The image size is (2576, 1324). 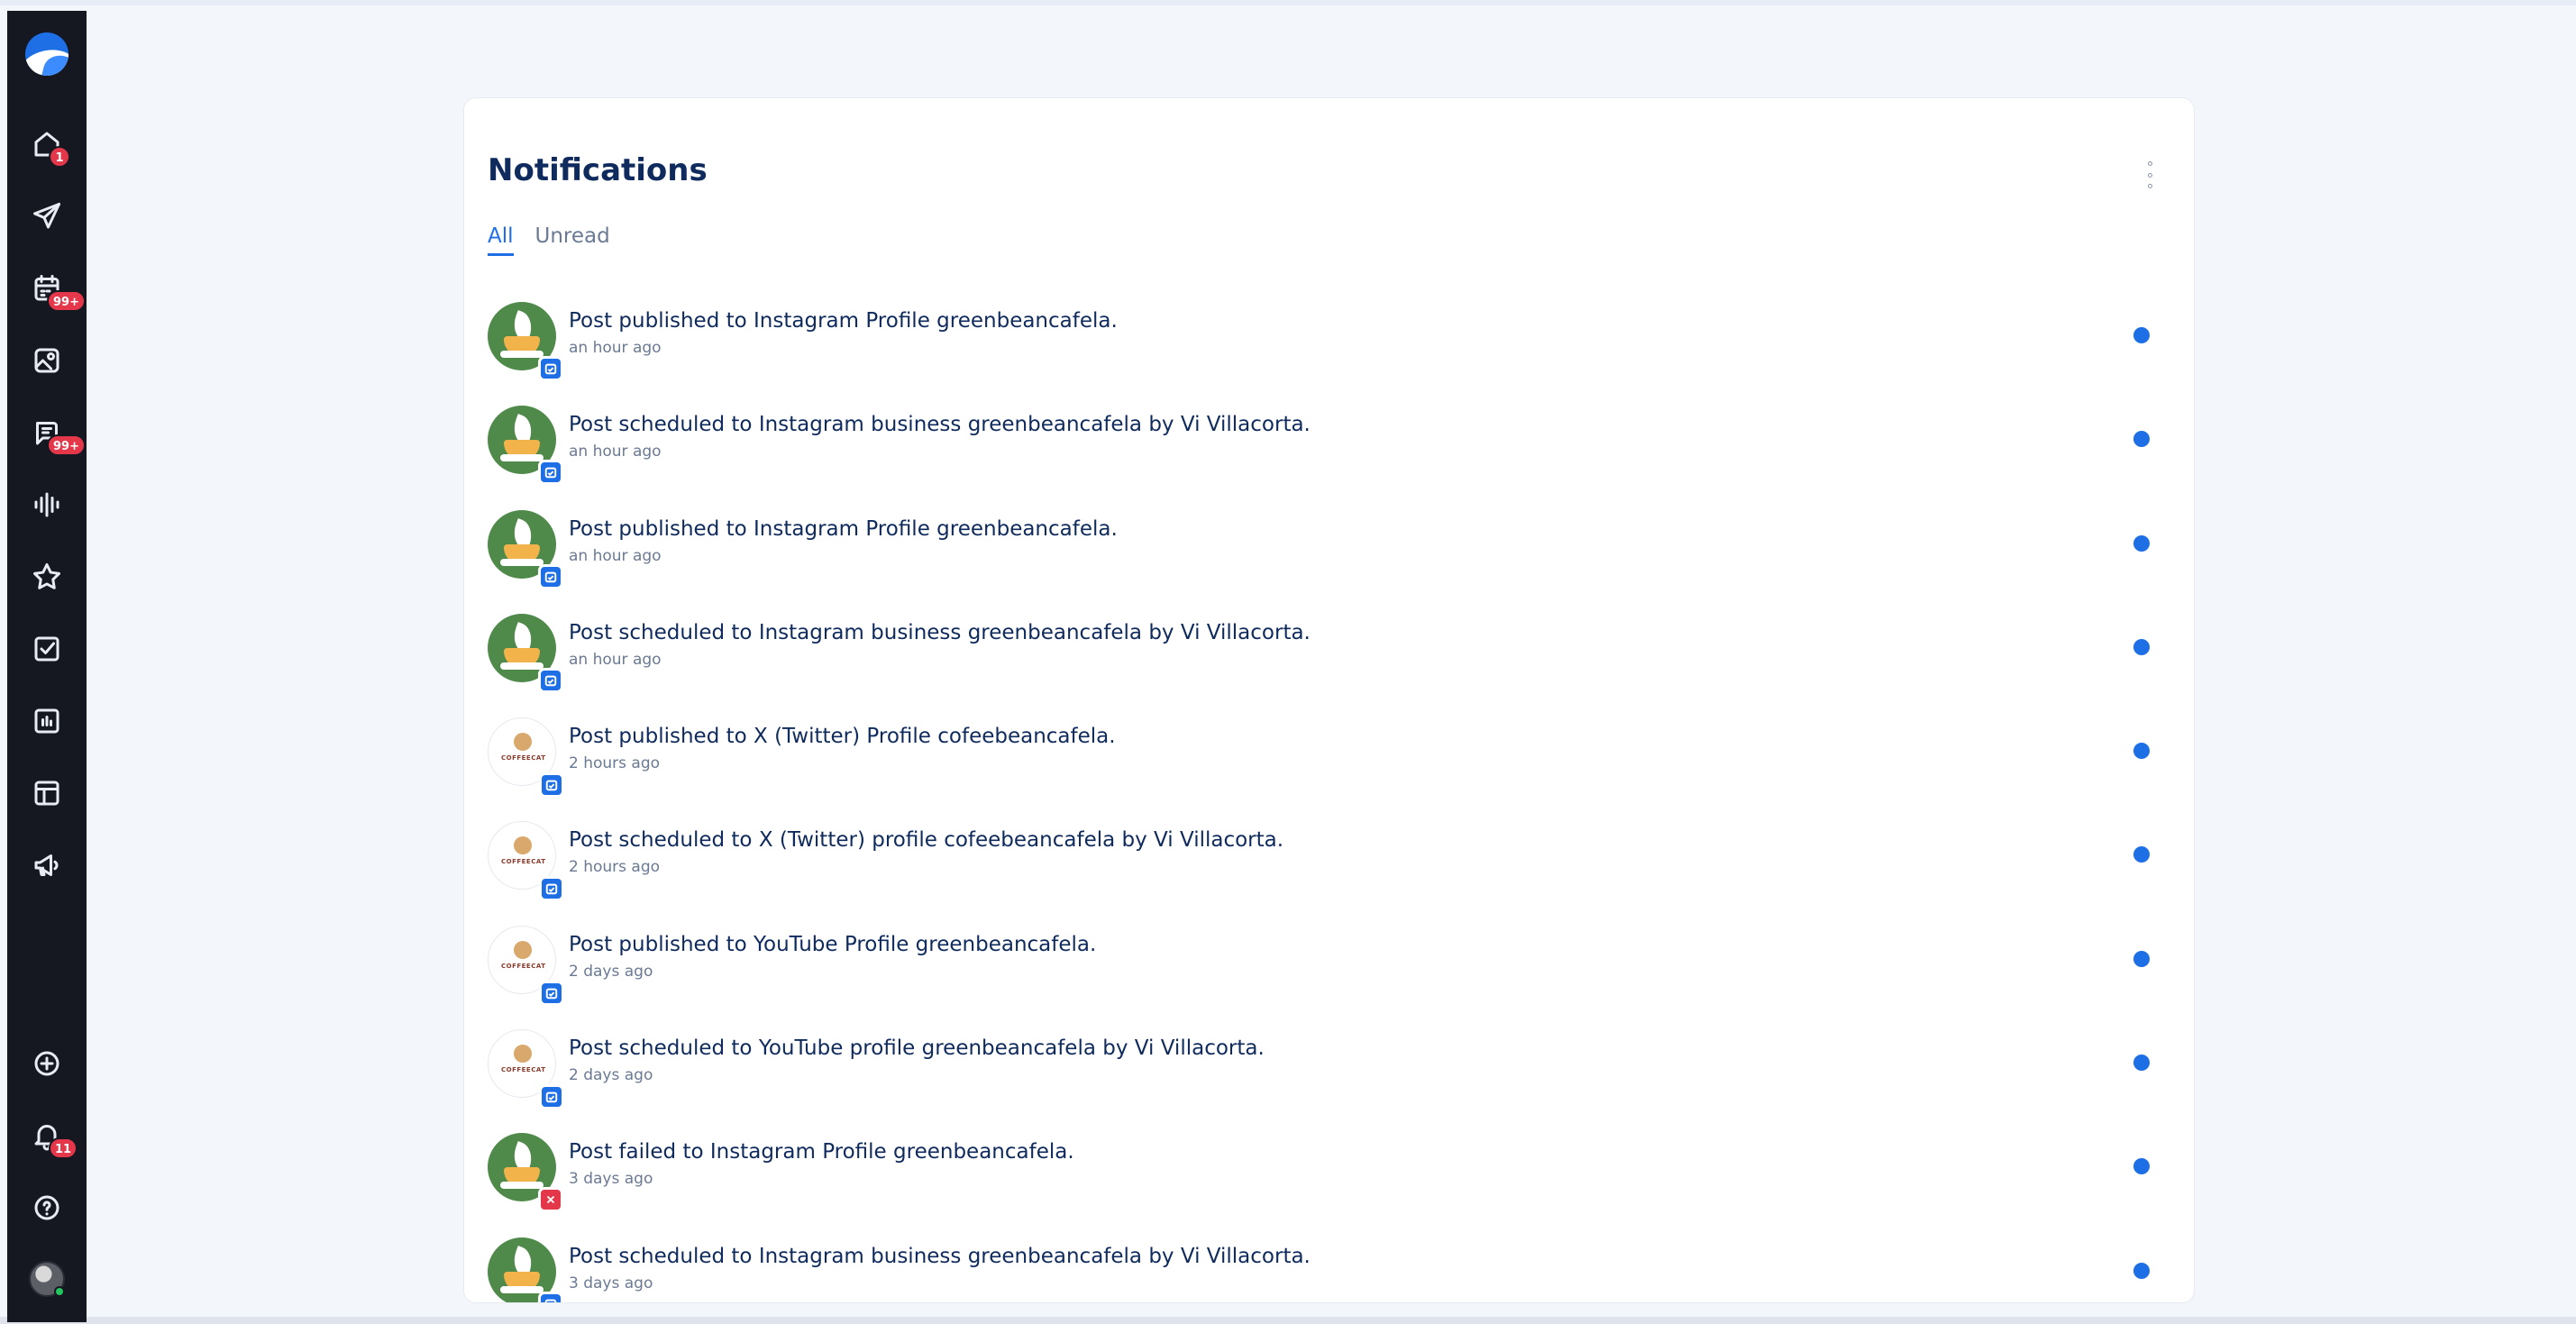 I want to click on plus-circle-icon, so click(x=46, y=1063).